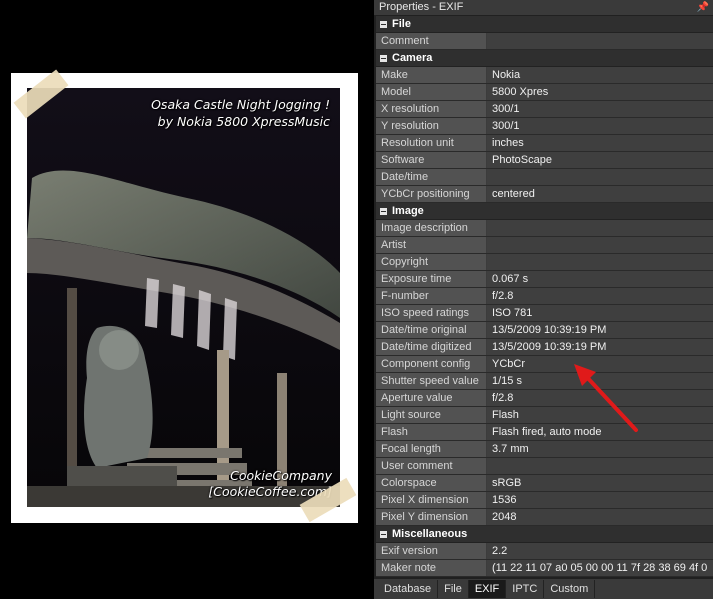 The height and width of the screenshot is (599, 713). Describe the element at coordinates (431, 398) in the screenshot. I see `property-key: Aperture value` at that location.